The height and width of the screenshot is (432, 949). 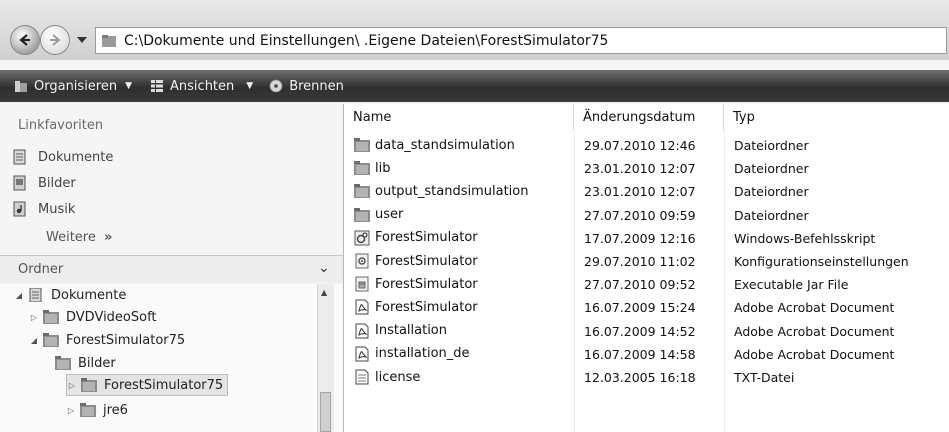 What do you see at coordinates (61, 125) in the screenshot?
I see `favorites-header: Linkfavoriten` at bounding box center [61, 125].